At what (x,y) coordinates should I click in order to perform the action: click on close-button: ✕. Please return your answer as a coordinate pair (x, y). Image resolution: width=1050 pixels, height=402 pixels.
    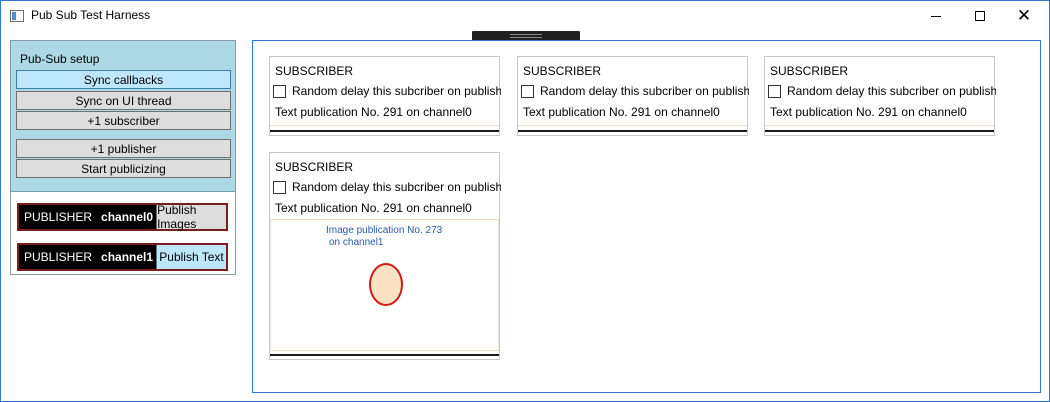
    Looking at the image, I should click on (1024, 16).